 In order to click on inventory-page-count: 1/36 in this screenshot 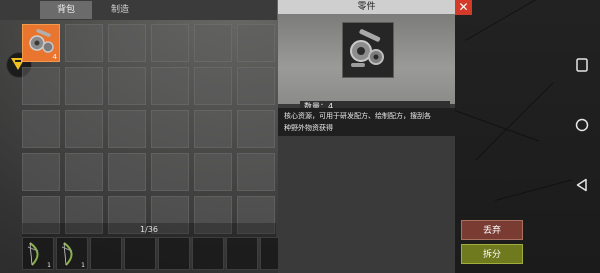, I will do `click(149, 230)`.